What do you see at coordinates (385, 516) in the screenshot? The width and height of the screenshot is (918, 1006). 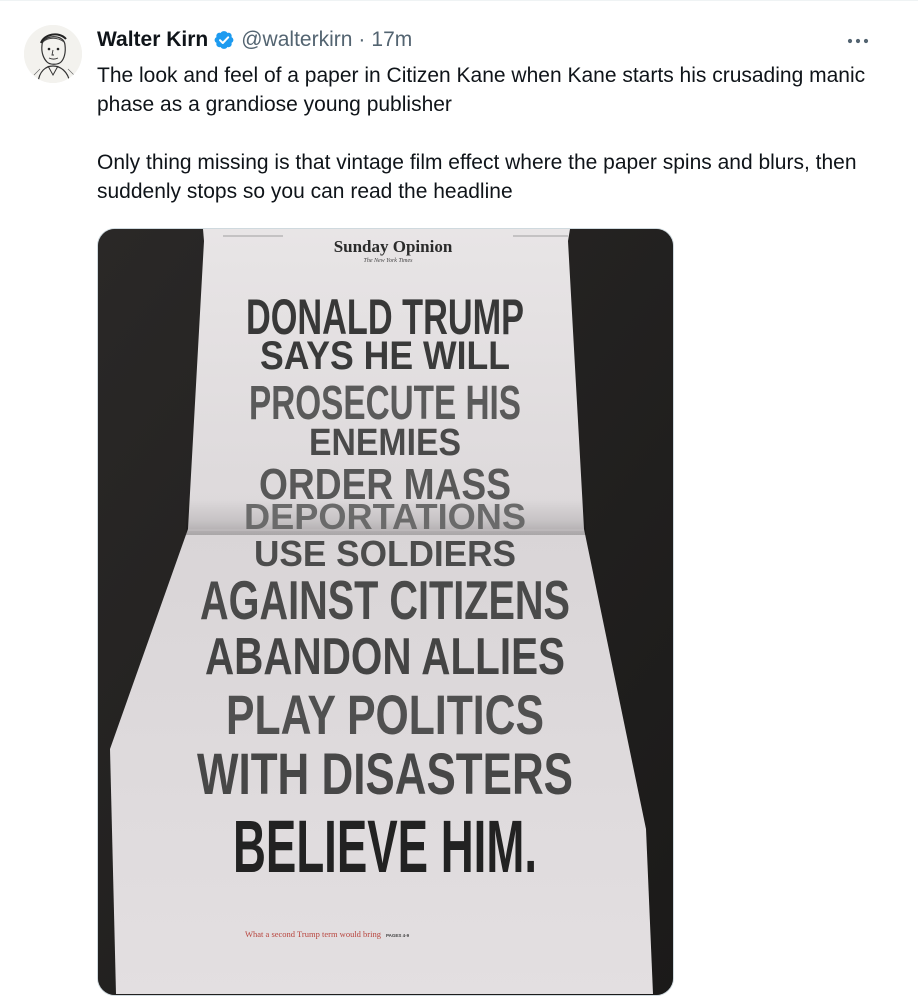 I see `headline-line: DEPORTATIONS` at bounding box center [385, 516].